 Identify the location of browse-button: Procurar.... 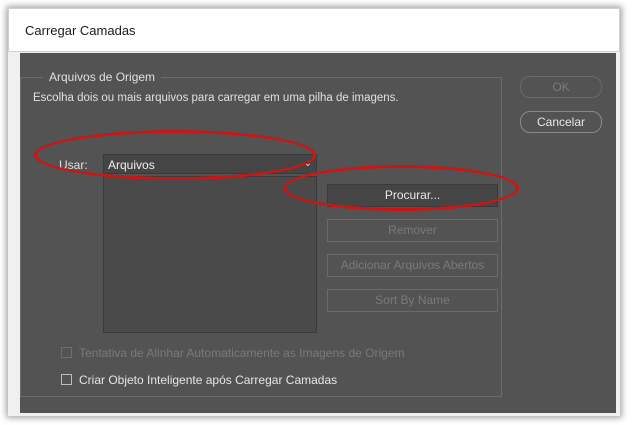
(412, 195).